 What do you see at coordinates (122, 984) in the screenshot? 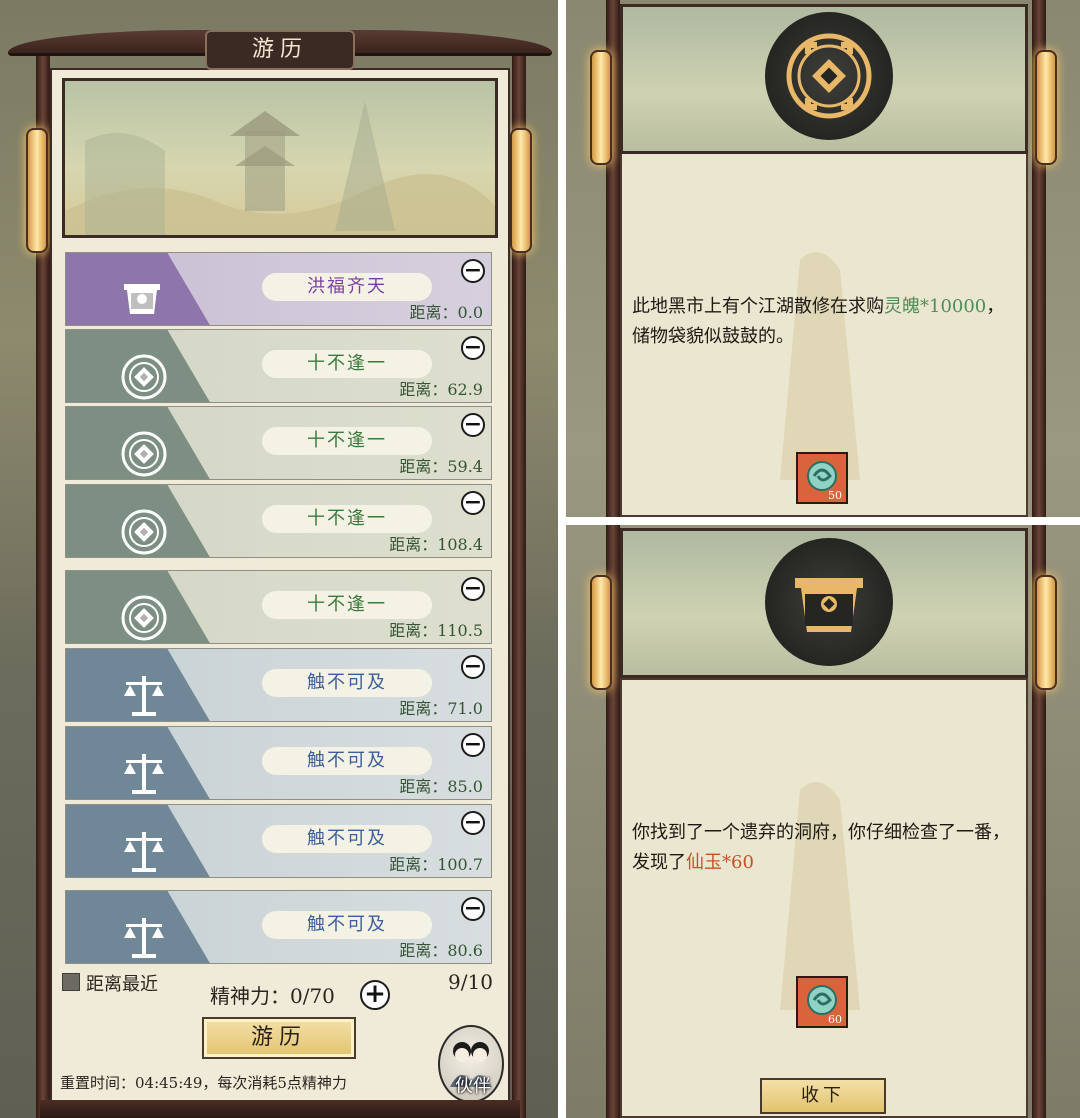
I see `sort-nearest-label: 距离最近` at bounding box center [122, 984].